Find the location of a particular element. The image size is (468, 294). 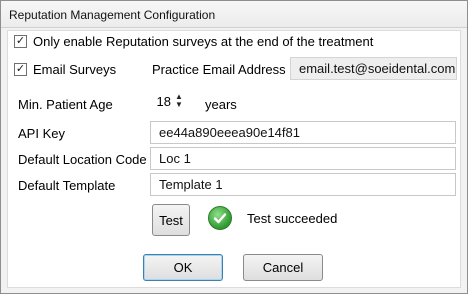

api-key-label: API Key is located at coordinates (41, 133).